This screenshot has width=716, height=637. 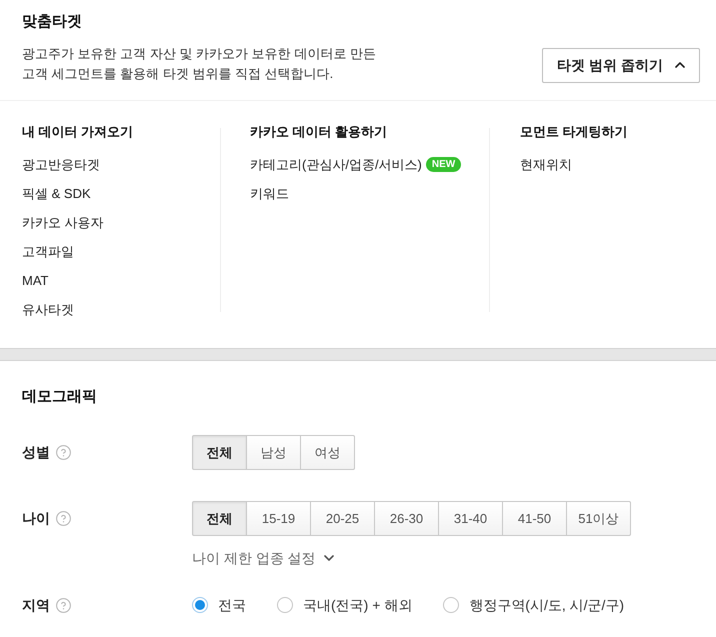 I want to click on segment-button: 여성, so click(x=327, y=452).